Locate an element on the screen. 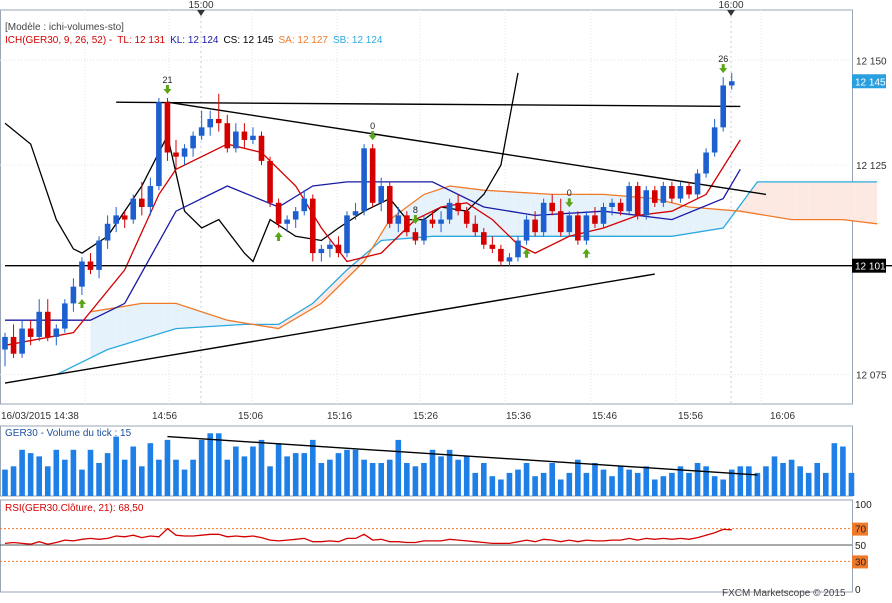  time-axis-tick: 15:06 is located at coordinates (250, 416).